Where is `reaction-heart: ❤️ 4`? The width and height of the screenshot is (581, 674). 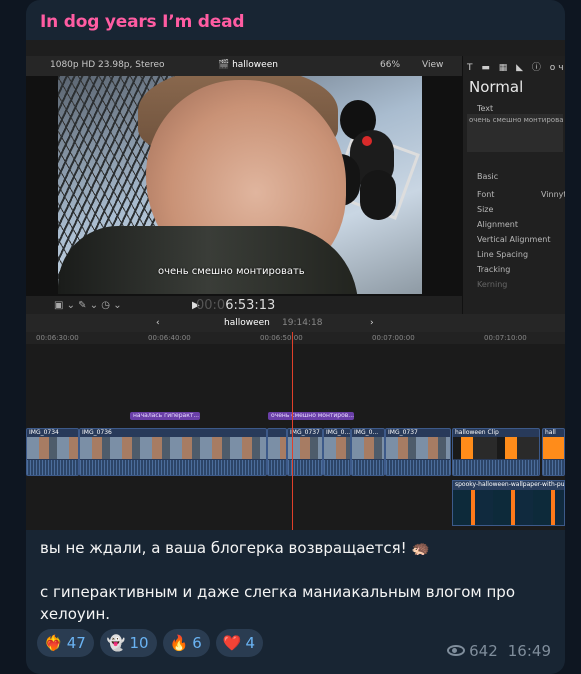
reaction-heart: ❤️ 4 is located at coordinates (239, 643).